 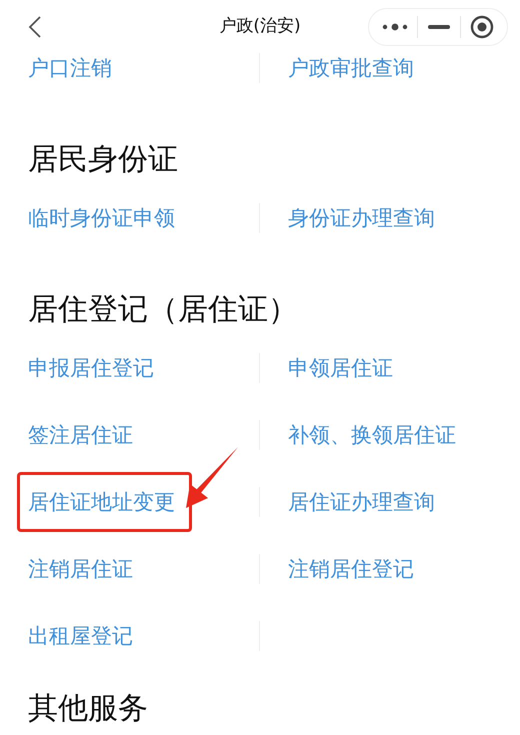 I want to click on service-link: 注销居住证, so click(x=80, y=568).